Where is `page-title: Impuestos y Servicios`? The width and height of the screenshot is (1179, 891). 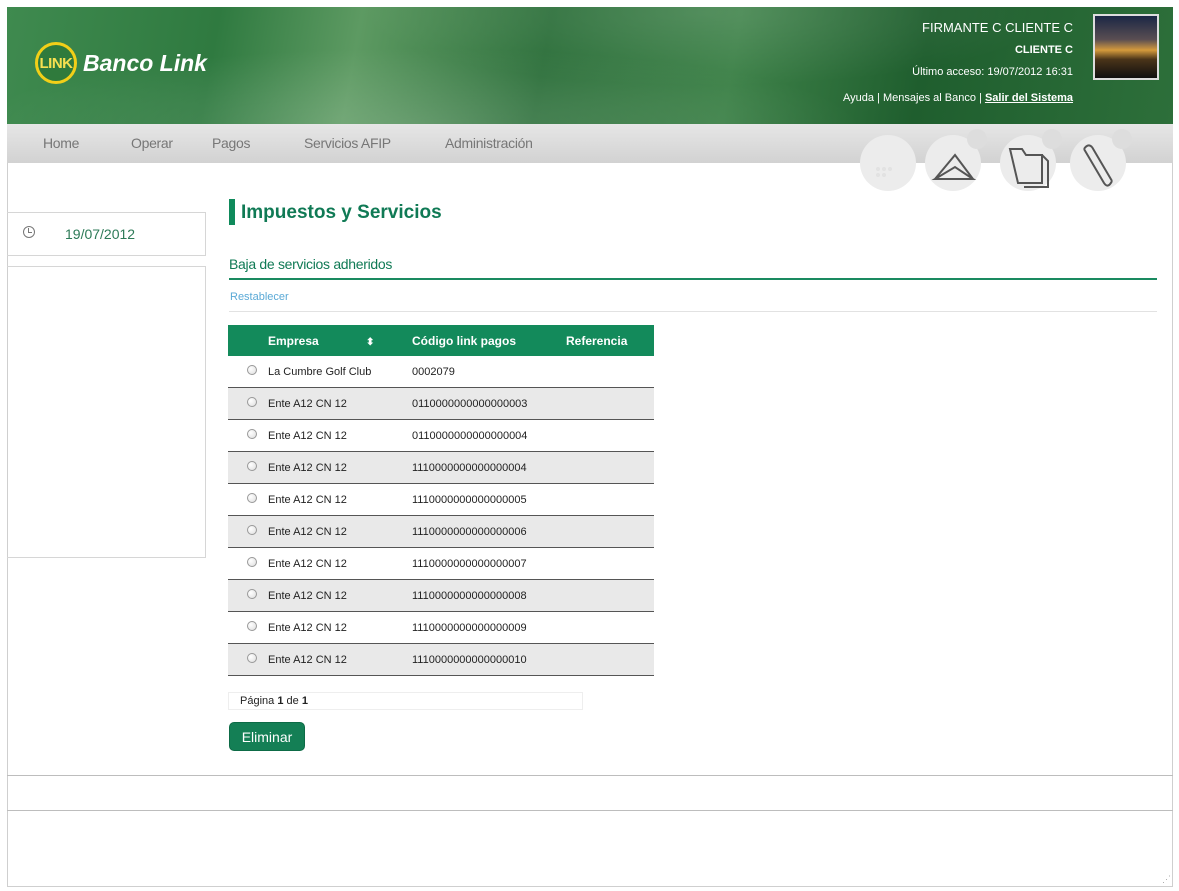 page-title: Impuestos y Servicios is located at coordinates (341, 212).